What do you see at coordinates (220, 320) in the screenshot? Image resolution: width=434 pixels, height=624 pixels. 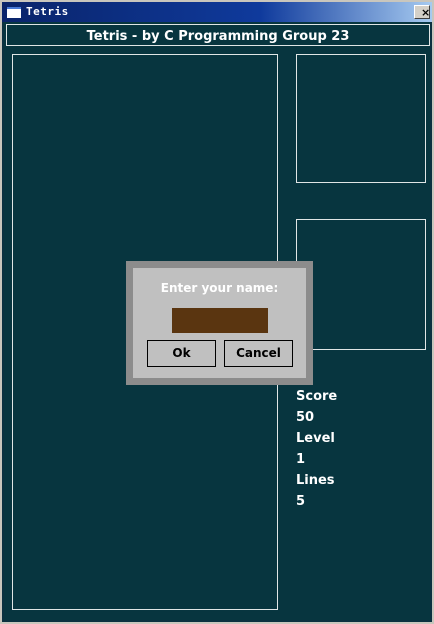 I see `name-input` at bounding box center [220, 320].